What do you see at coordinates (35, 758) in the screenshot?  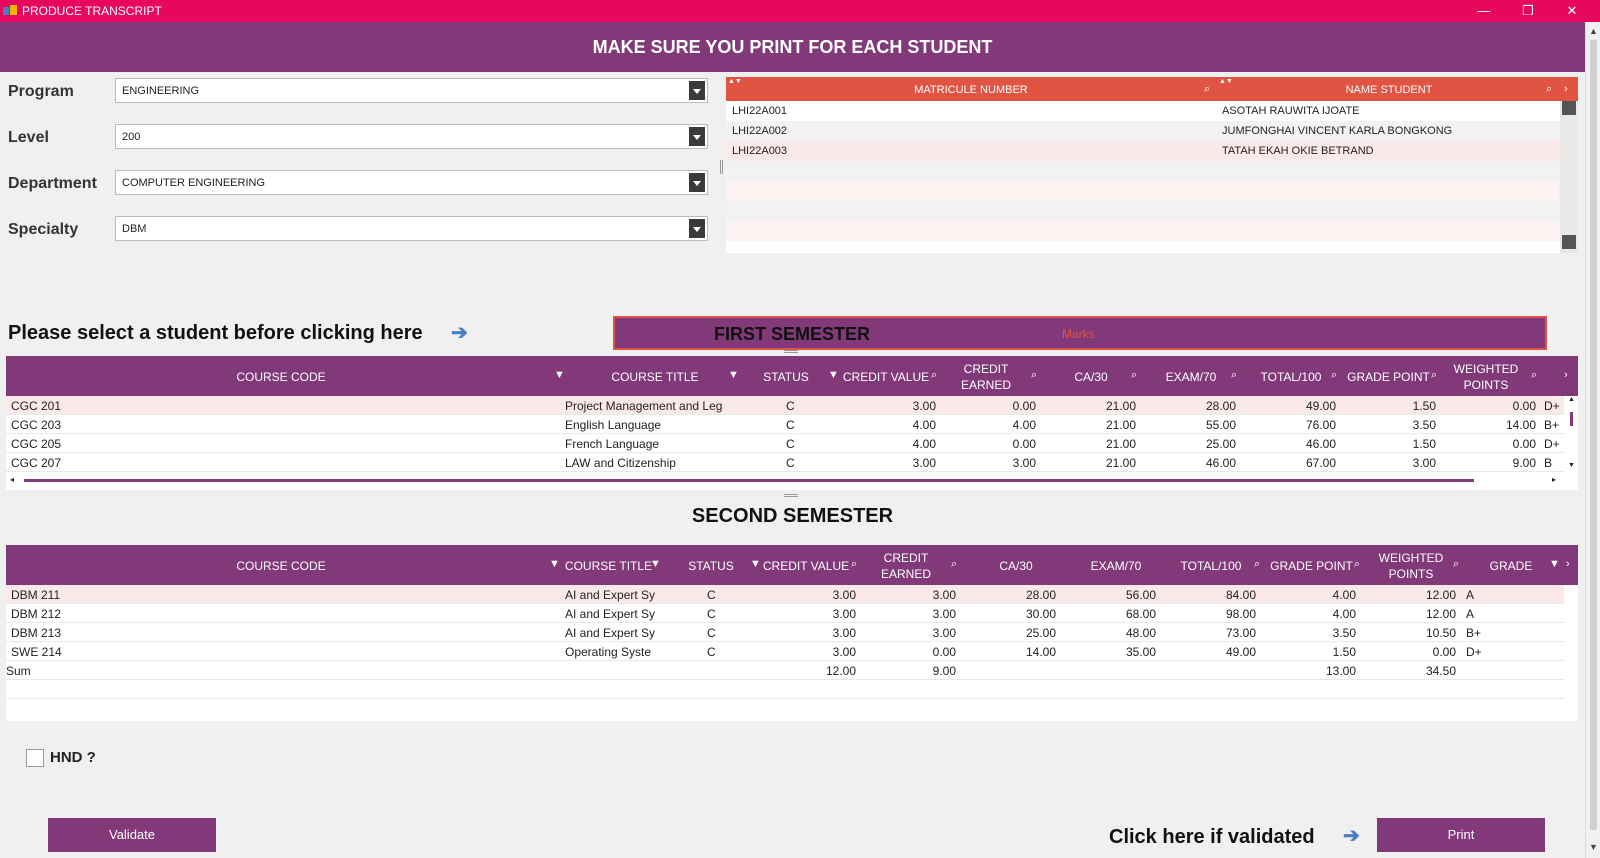 I see `hnd-checkbox` at bounding box center [35, 758].